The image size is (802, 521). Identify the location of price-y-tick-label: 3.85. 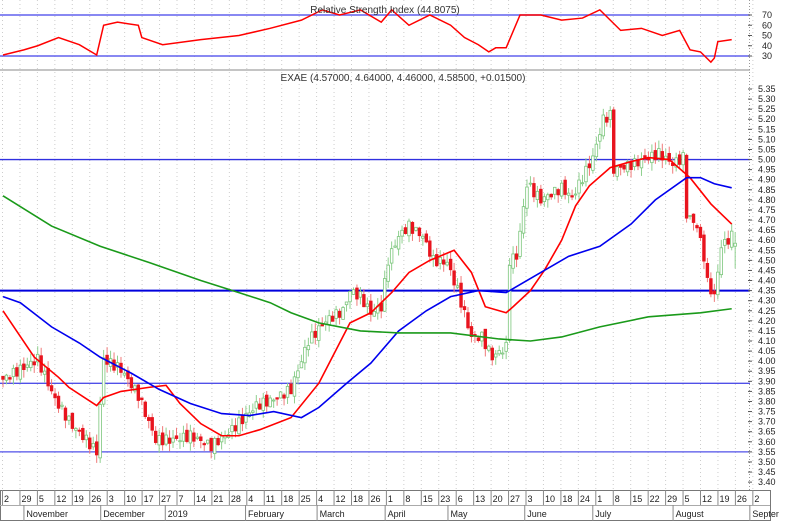
(767, 391).